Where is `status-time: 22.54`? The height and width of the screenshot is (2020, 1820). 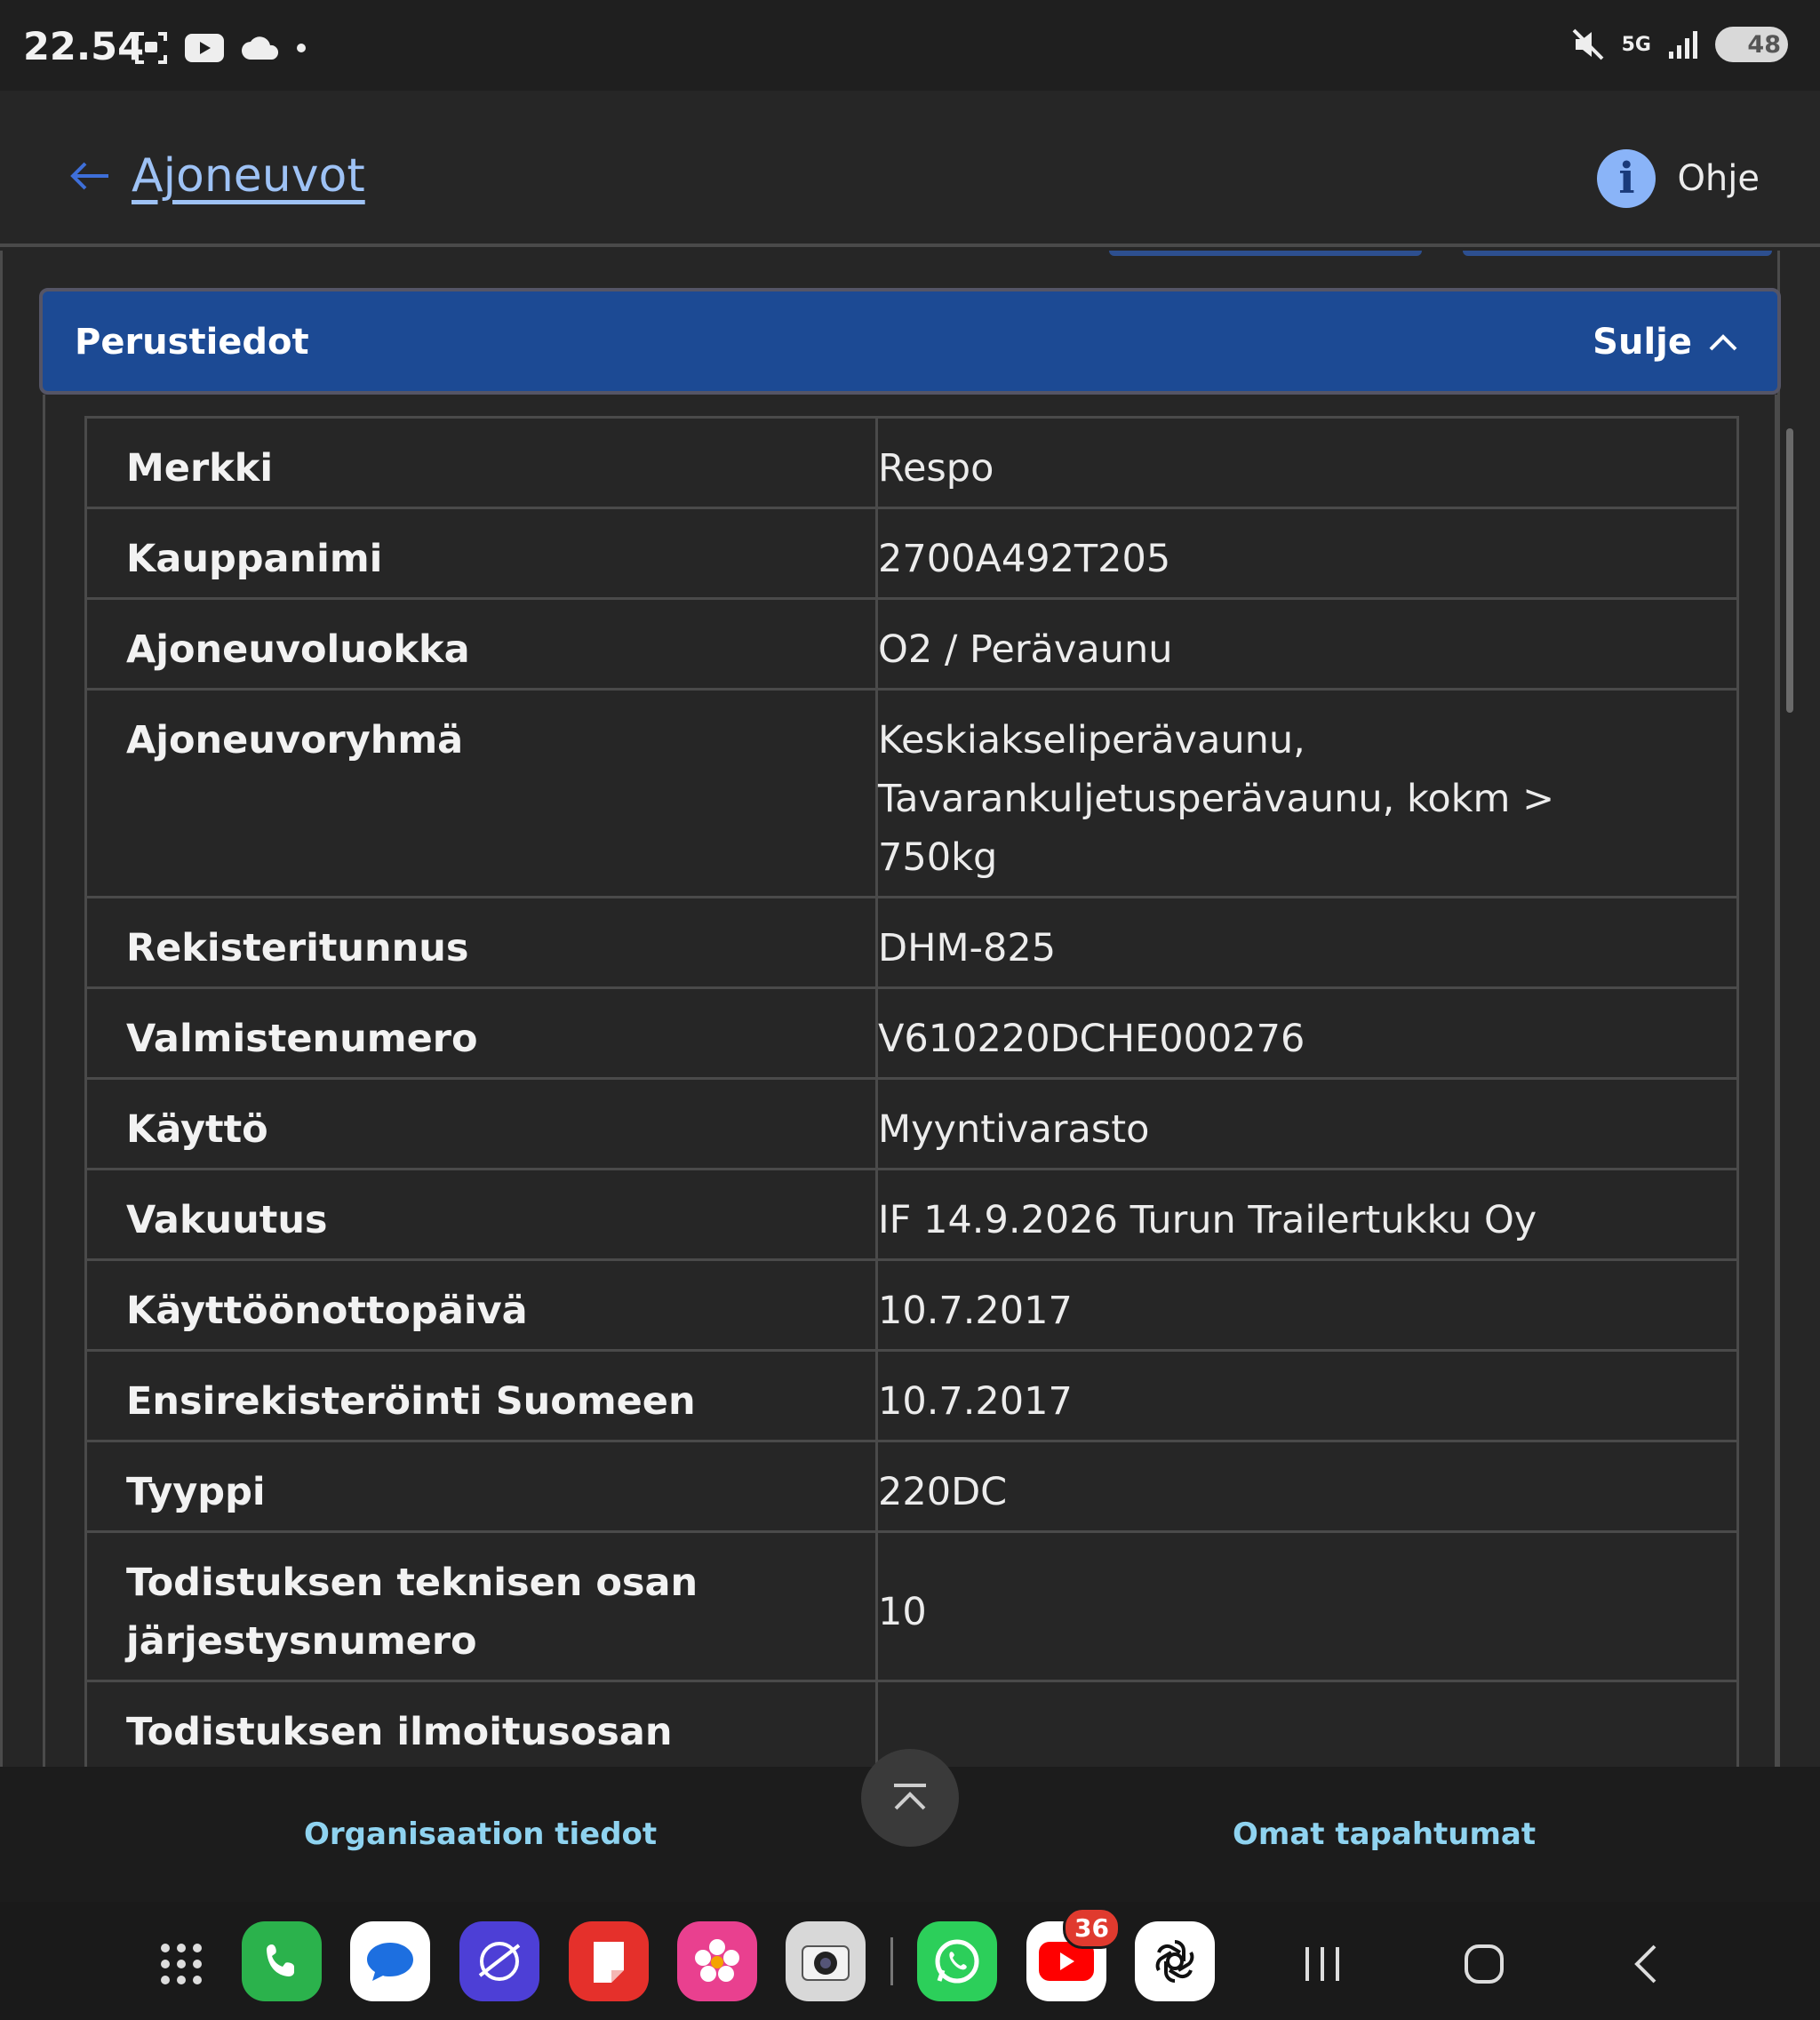 status-time: 22.54 is located at coordinates (84, 47).